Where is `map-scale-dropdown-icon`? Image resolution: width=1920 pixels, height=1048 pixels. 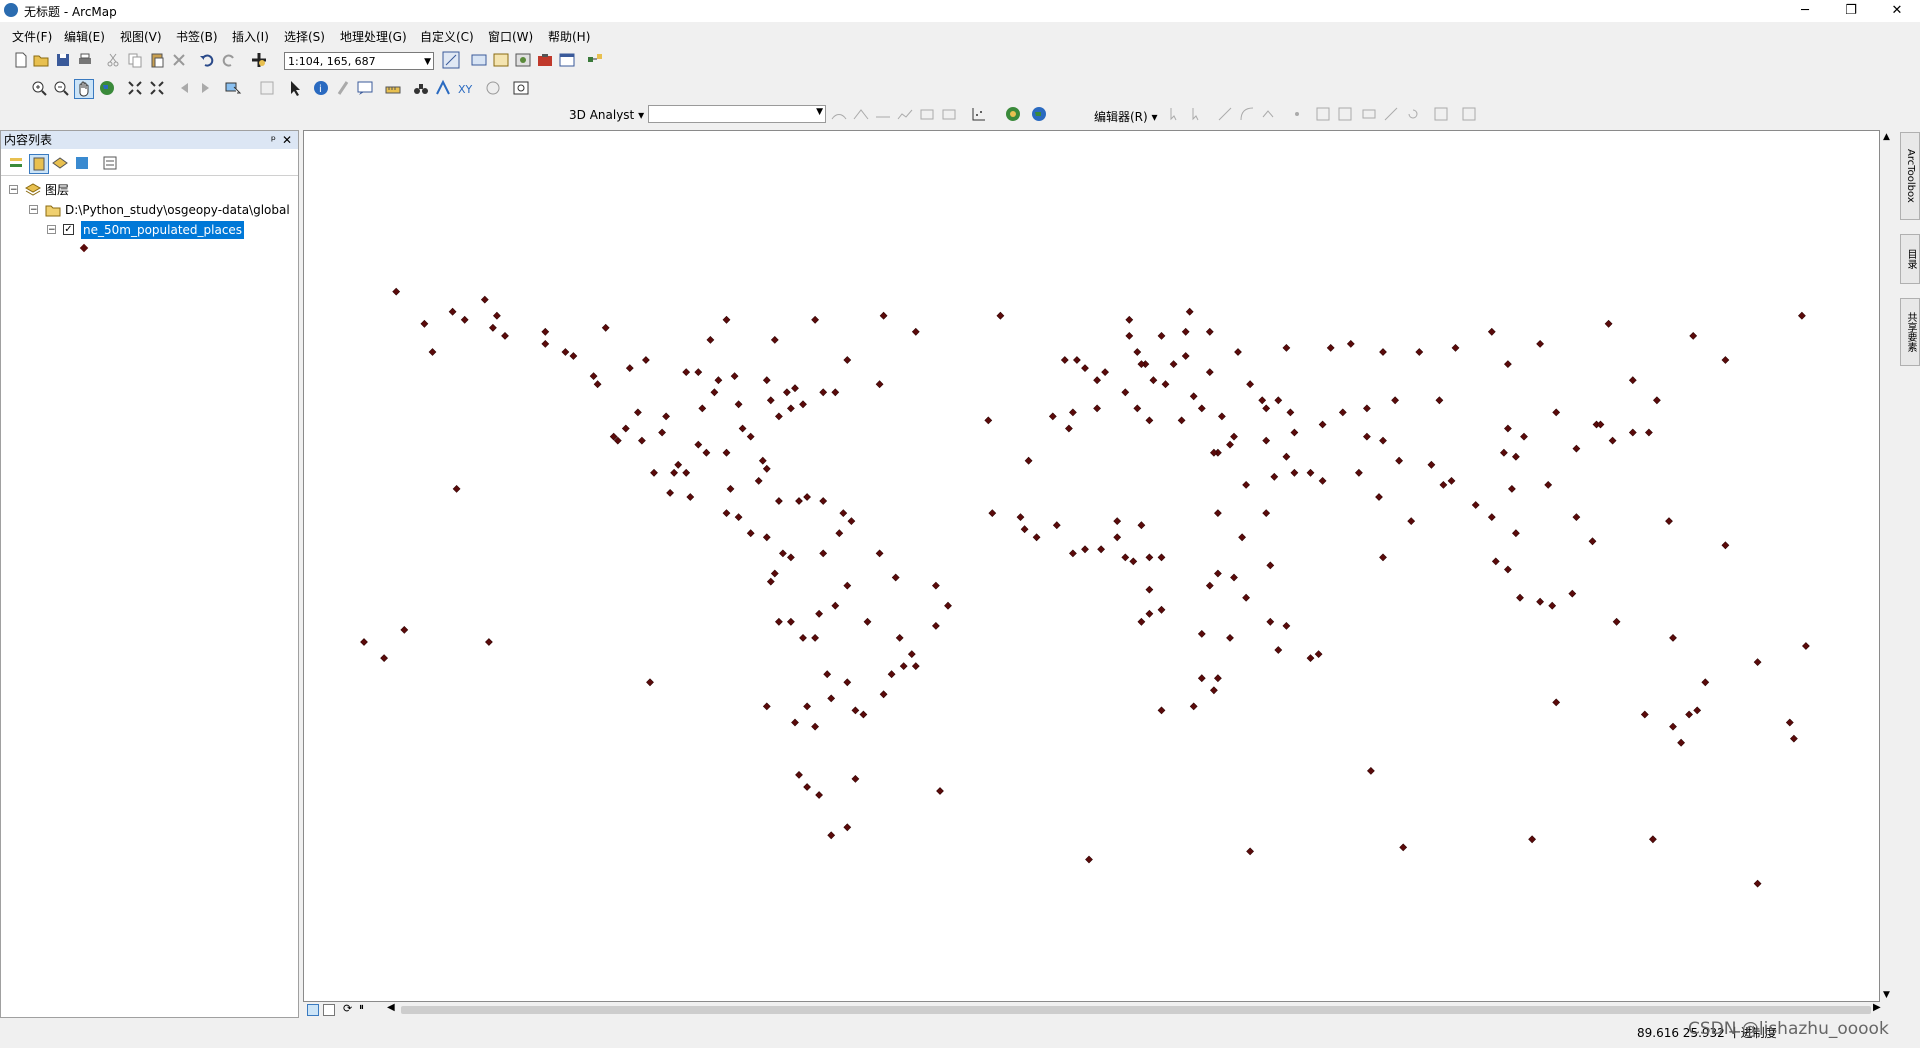
map-scale-dropdown-icon is located at coordinates (451, 60).